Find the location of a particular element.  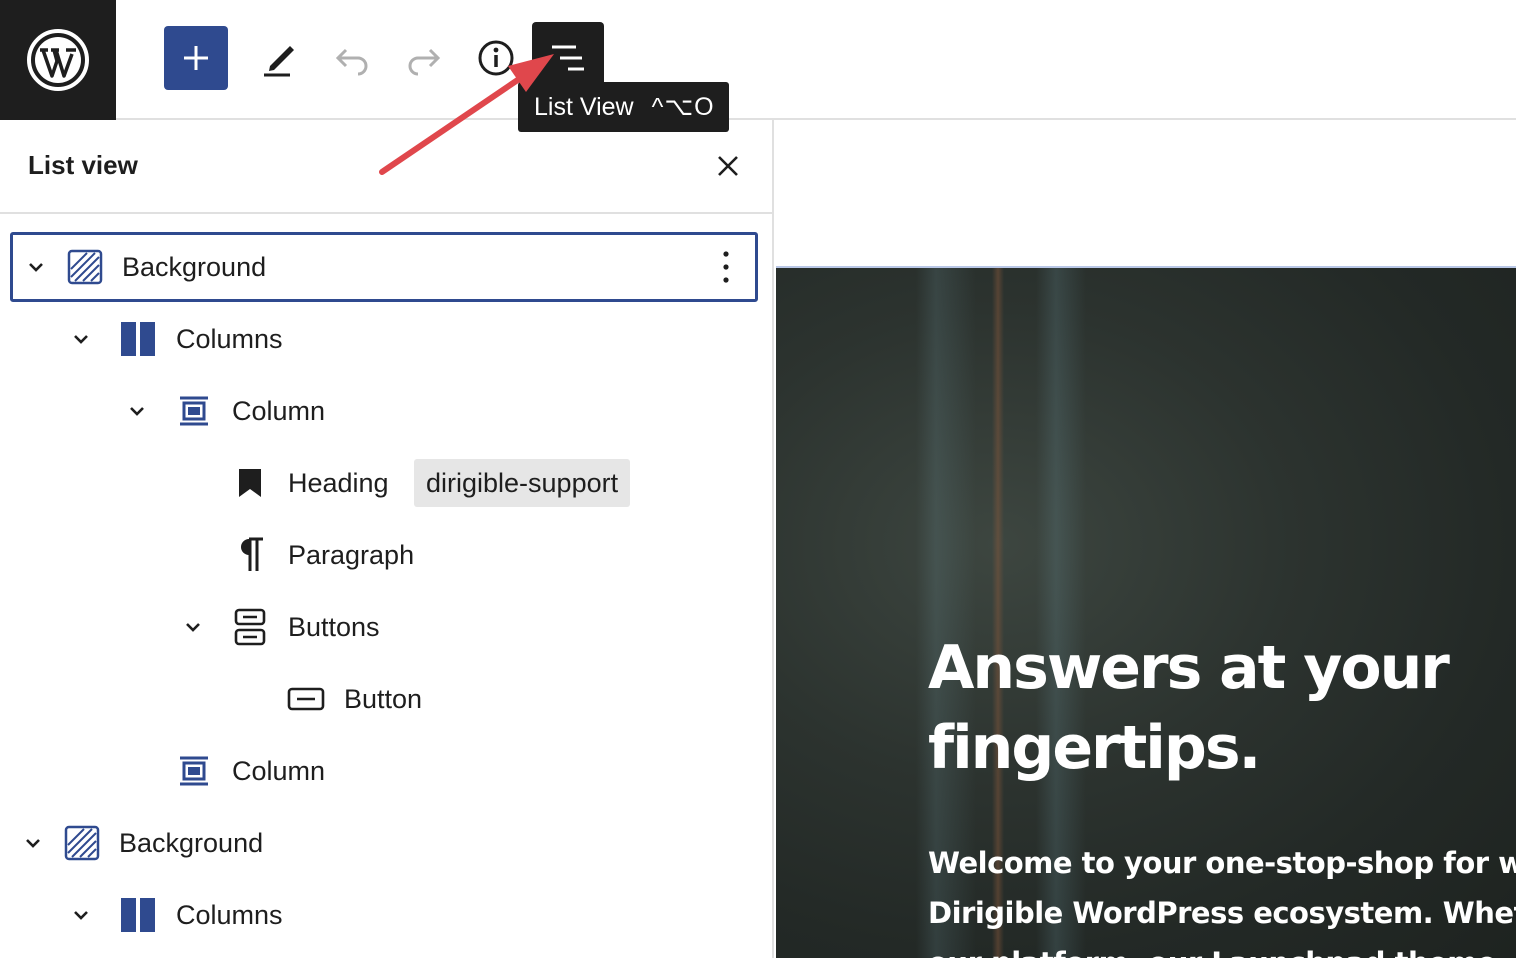

tooltip-label: List View is located at coordinates (584, 106).